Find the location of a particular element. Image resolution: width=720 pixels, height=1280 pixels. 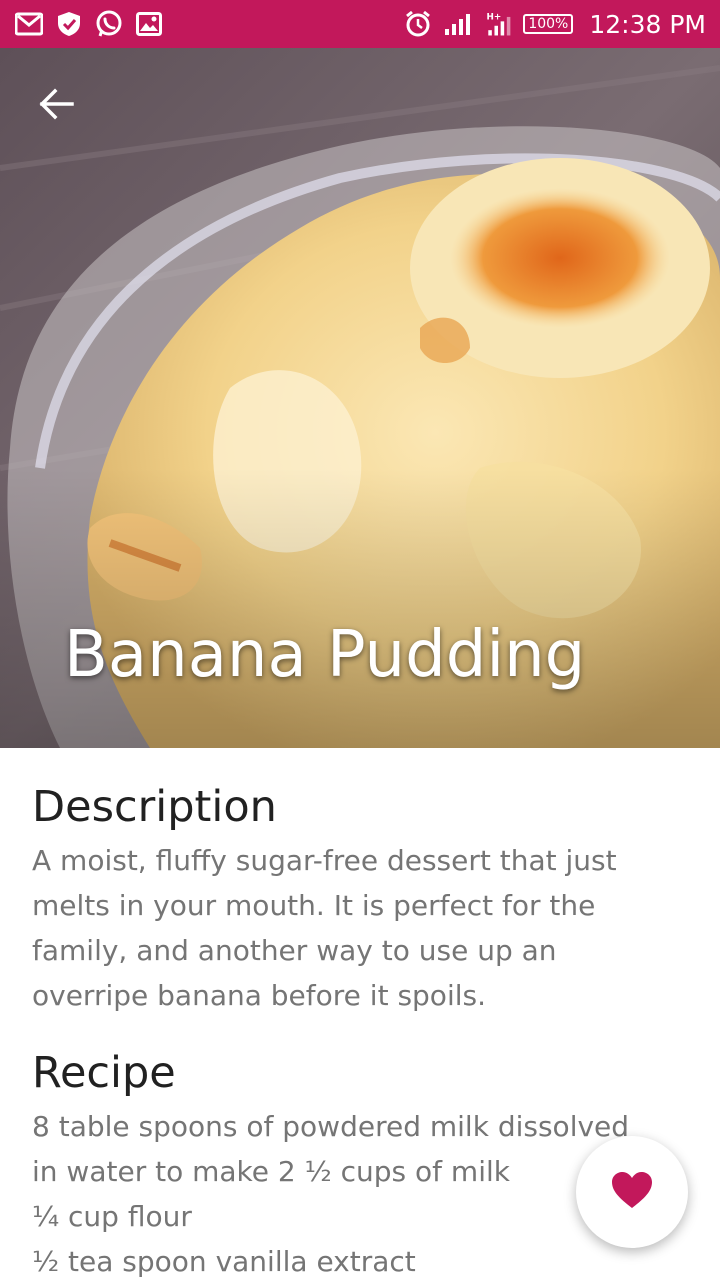

recipe-title: Banana Pudding is located at coordinates (325, 655).